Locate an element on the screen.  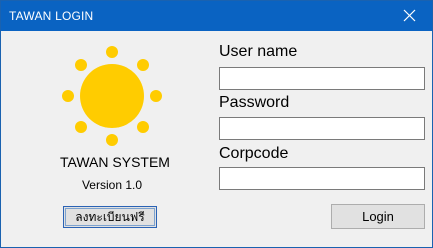
register-button: ลงทะเบียนฟรี is located at coordinates (110, 217).